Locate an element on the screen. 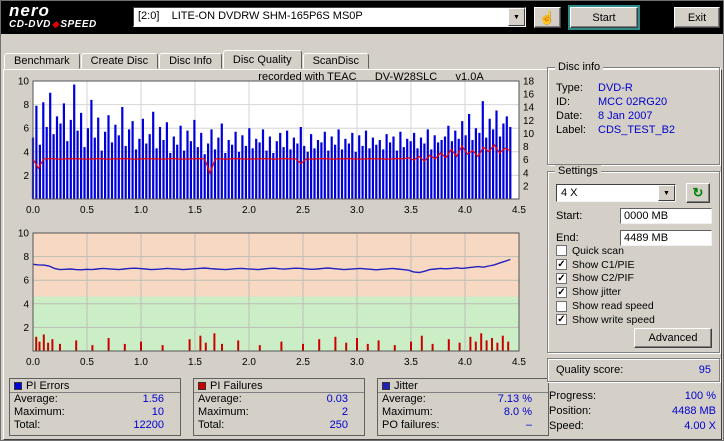 The width and height of the screenshot is (724, 441). svg-text: 3.0 is located at coordinates (357, 362).